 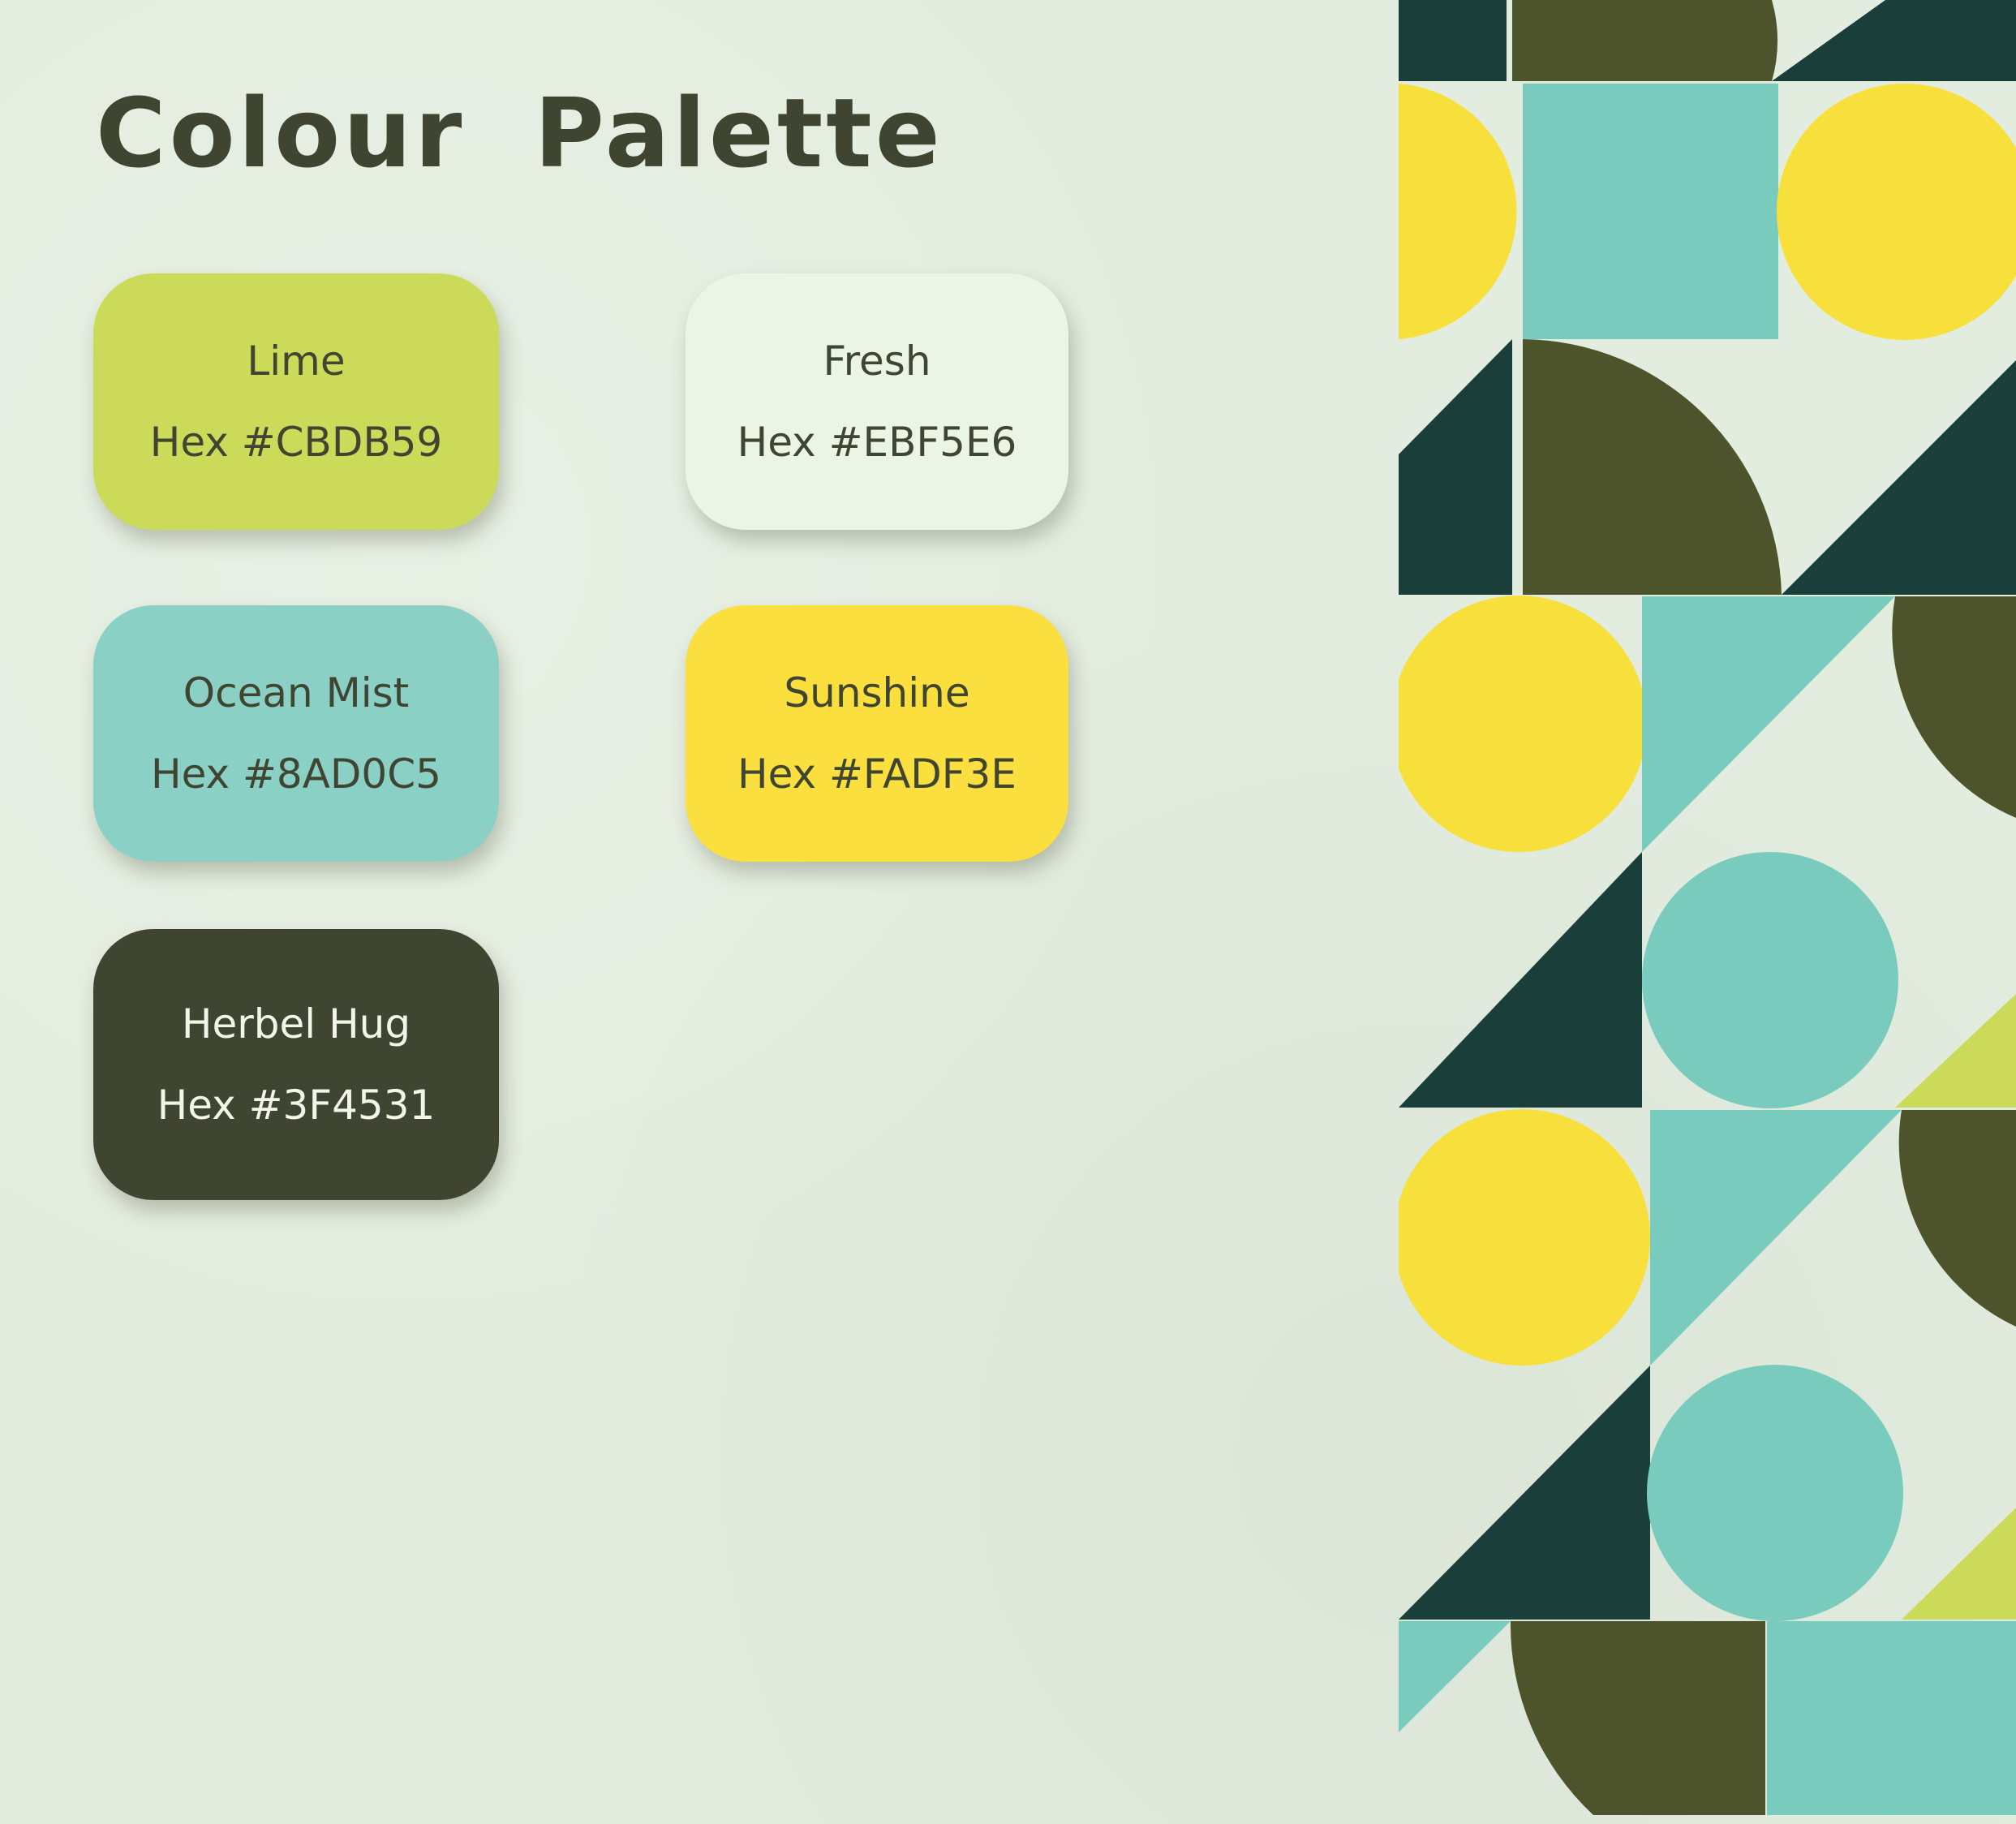 I want to click on swatch-hex: Hex #EBF5E6, so click(x=877, y=442).